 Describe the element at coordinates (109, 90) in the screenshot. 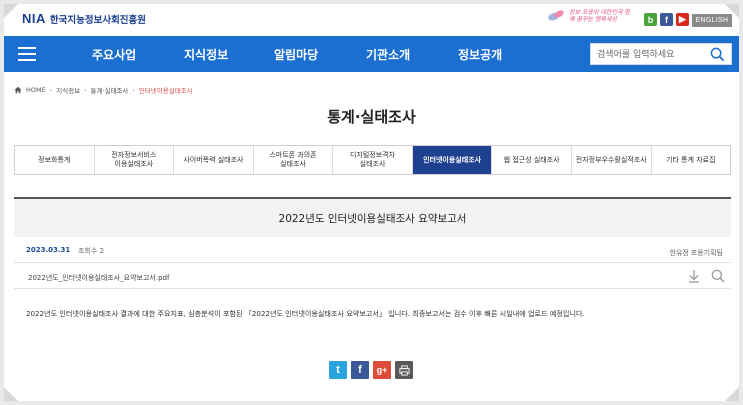

I see `breadcrumb-level2: 통계·실태조사` at that location.